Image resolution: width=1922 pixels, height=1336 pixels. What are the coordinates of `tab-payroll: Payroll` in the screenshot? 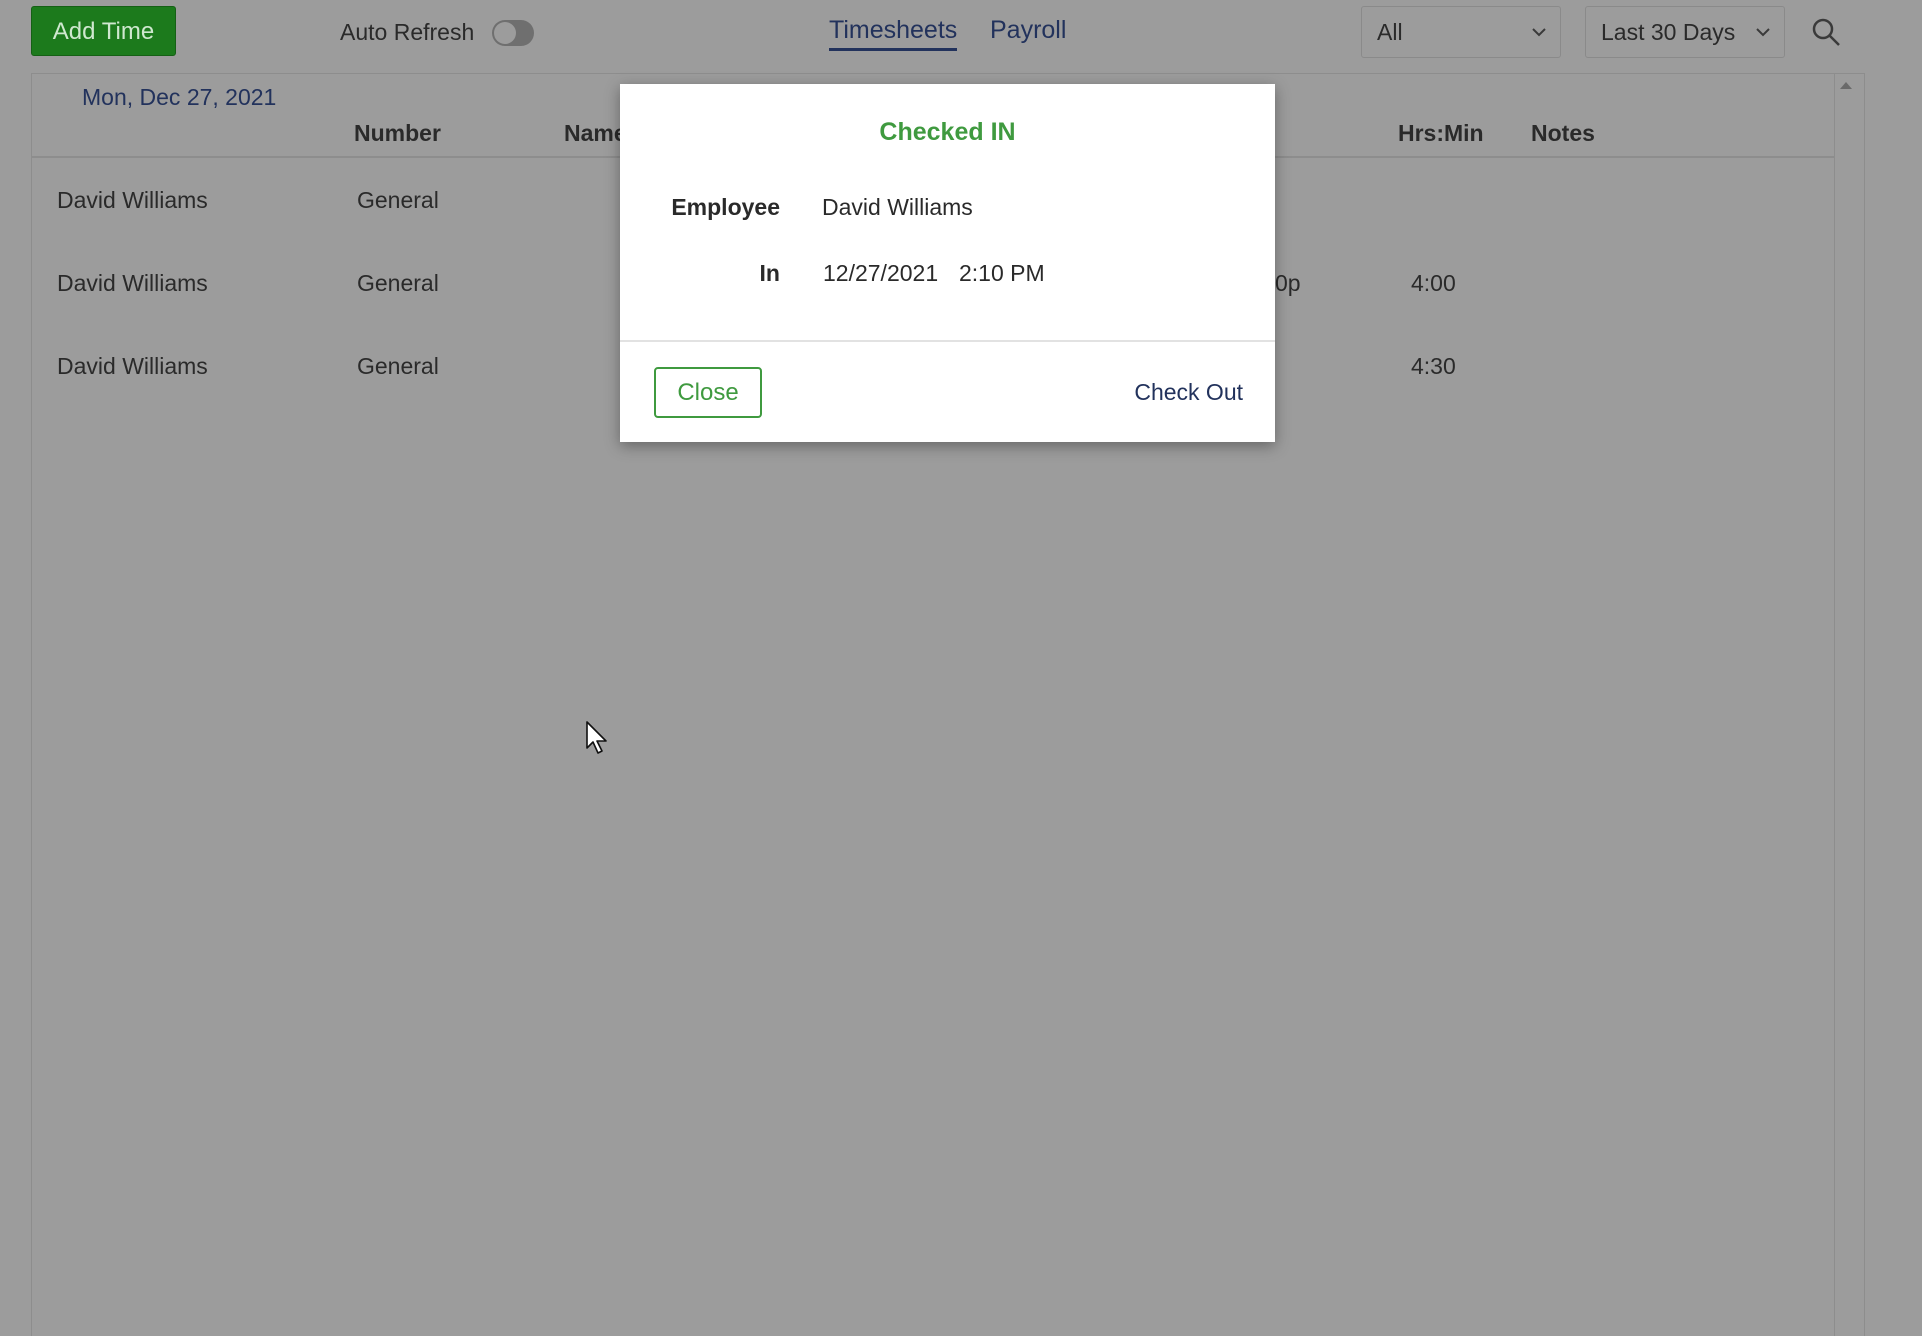 It's located at (1028, 30).